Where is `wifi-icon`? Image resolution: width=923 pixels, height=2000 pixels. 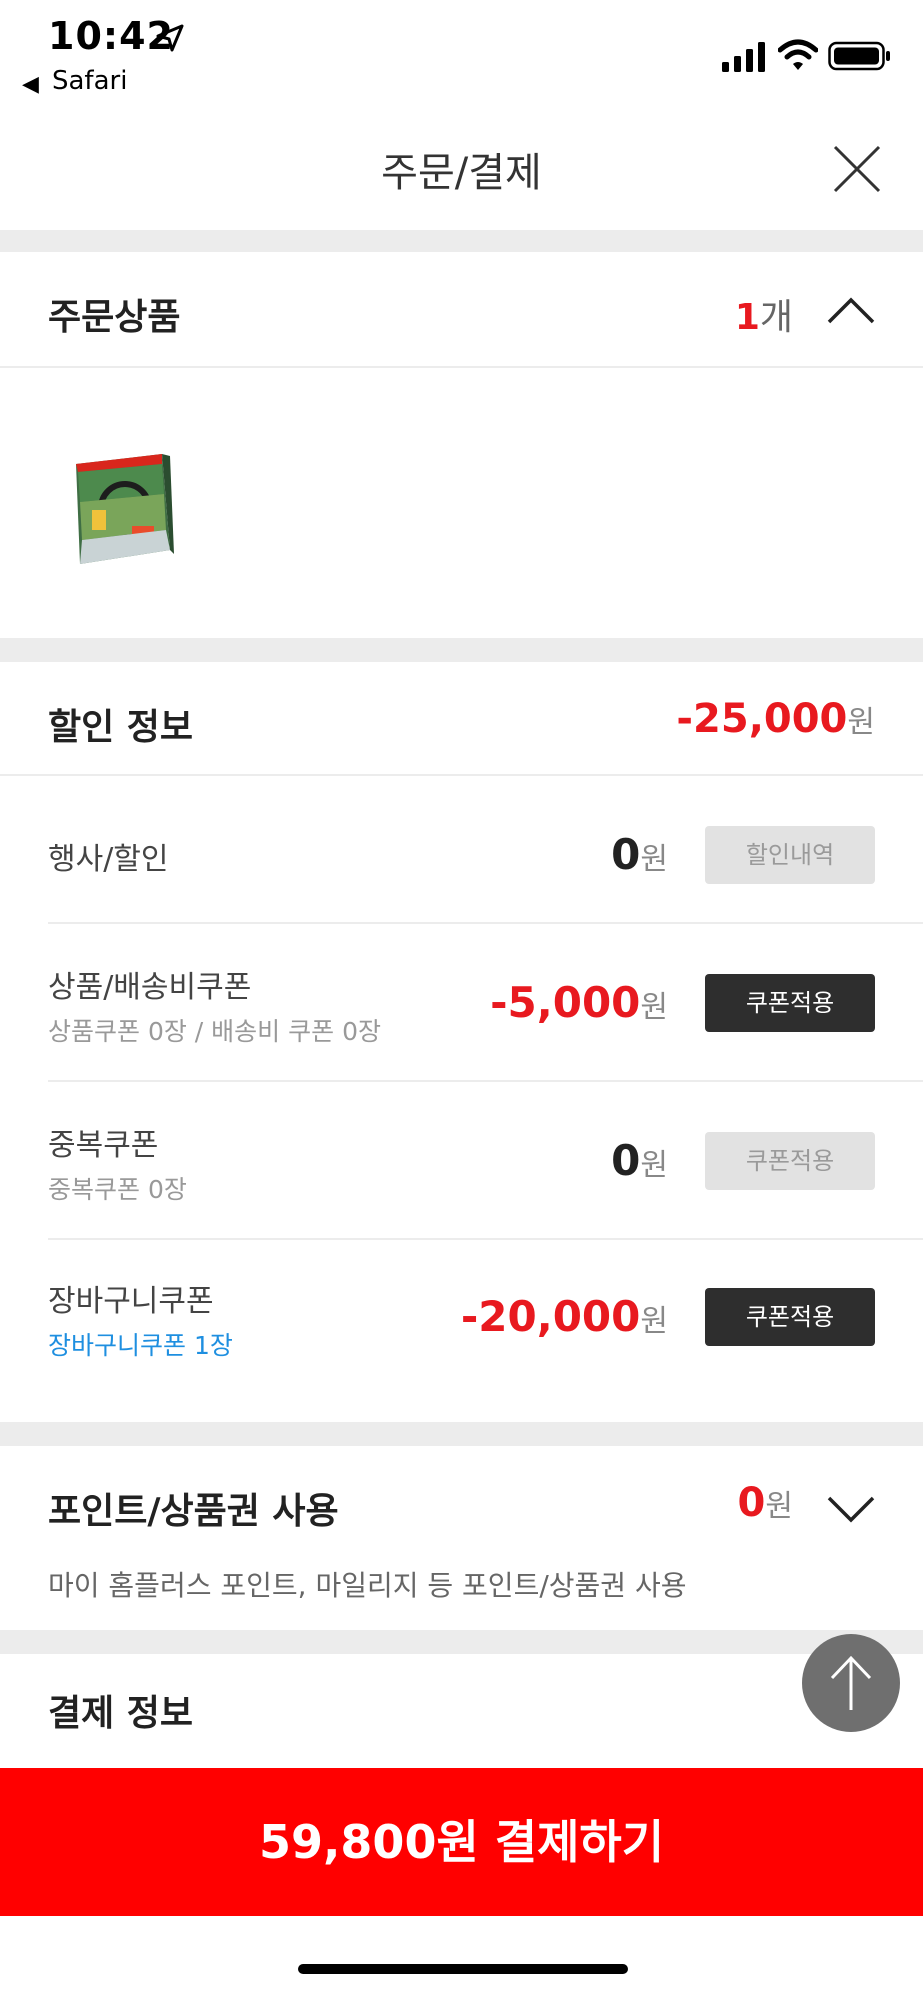 wifi-icon is located at coordinates (798, 54).